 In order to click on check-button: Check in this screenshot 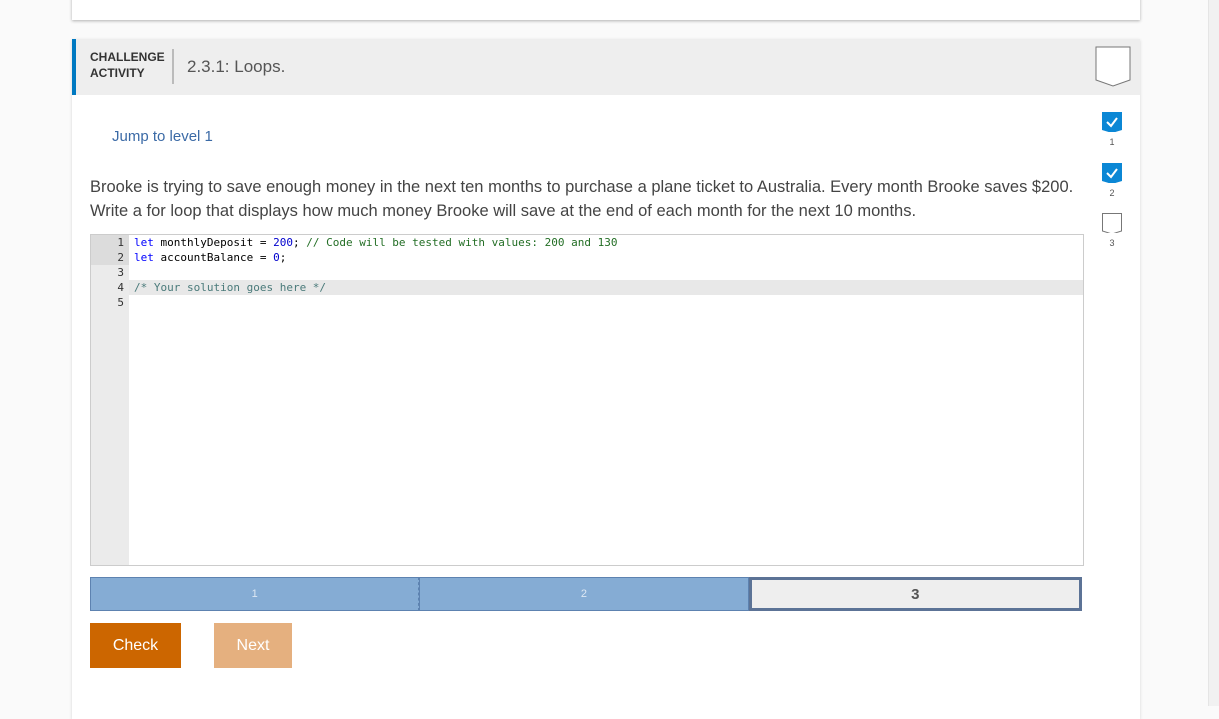, I will do `click(135, 645)`.